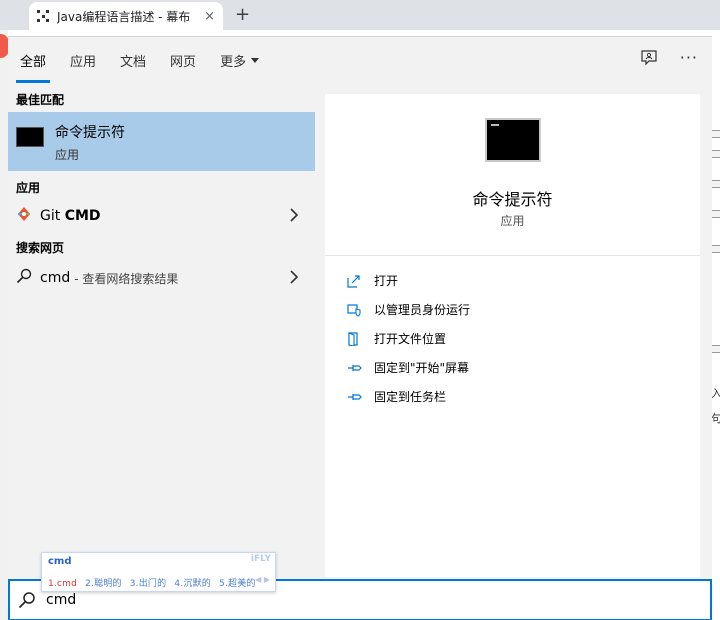 The height and width of the screenshot is (620, 720). What do you see at coordinates (61, 600) in the screenshot?
I see `search-input: cmd` at bounding box center [61, 600].